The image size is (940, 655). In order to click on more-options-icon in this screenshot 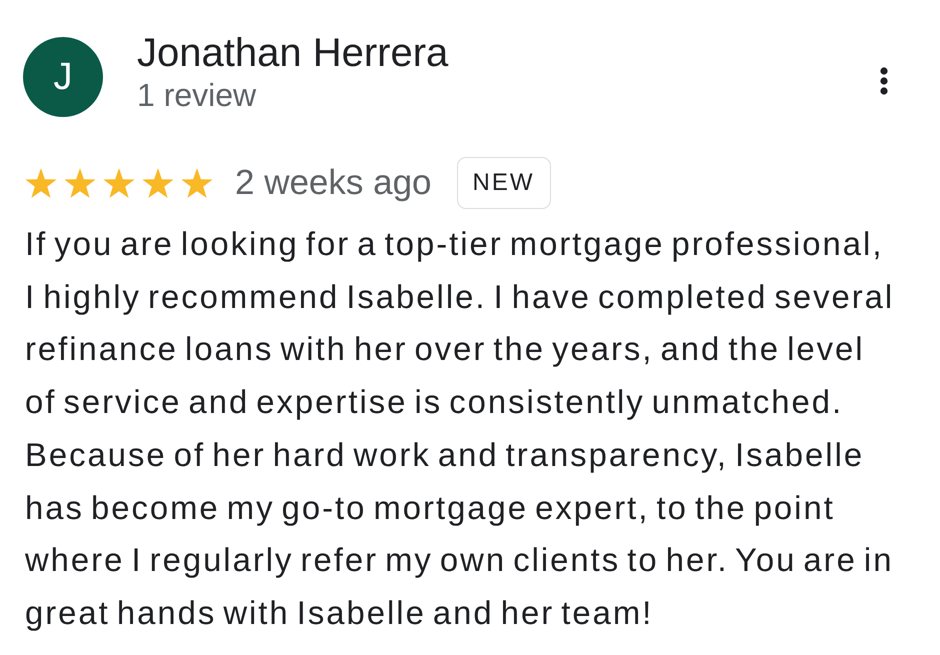, I will do `click(884, 81)`.